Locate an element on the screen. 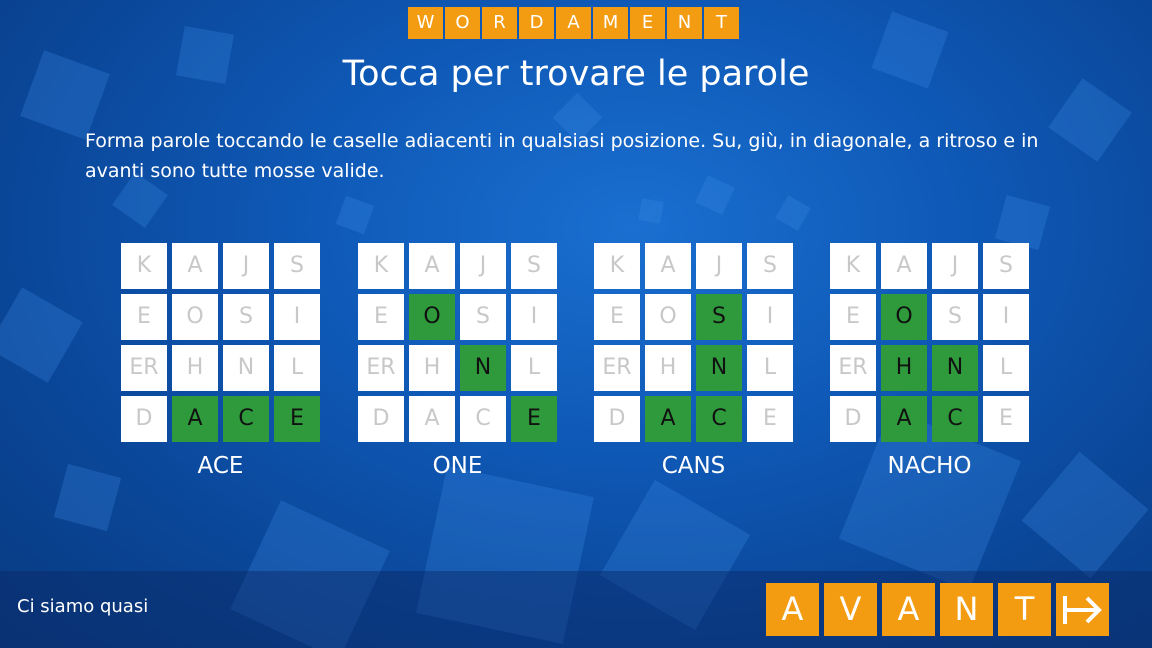  example-cans: K A J S E O S I ER H N L D A C E CANS is located at coordinates (694, 361).